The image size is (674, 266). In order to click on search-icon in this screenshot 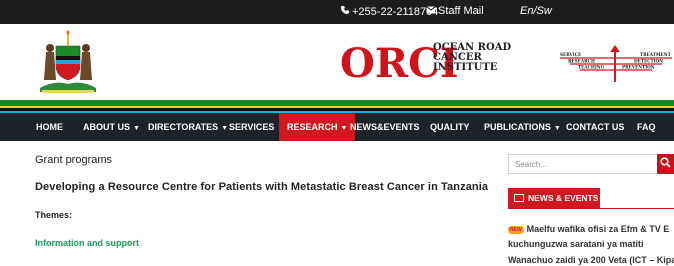, I will do `click(665, 164)`.